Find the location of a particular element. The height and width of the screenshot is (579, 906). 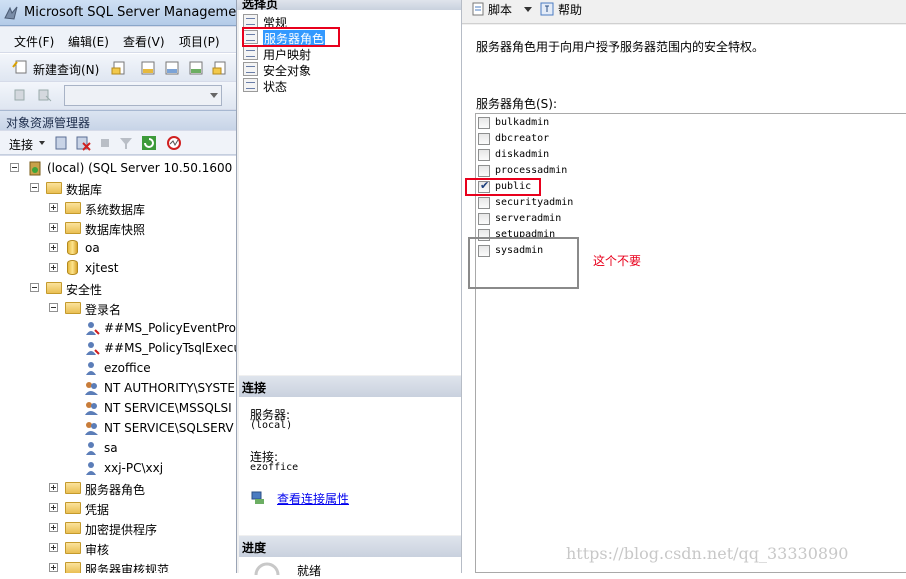

tree-node-login: sa is located at coordinates (118, 448).